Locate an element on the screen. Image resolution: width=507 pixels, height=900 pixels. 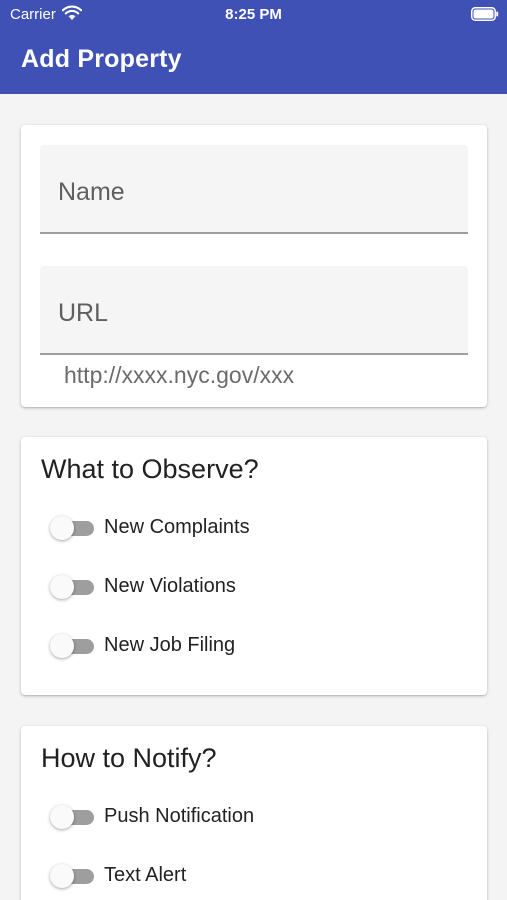
toggle-row-text-alert: Text Alert is located at coordinates (260, 876).